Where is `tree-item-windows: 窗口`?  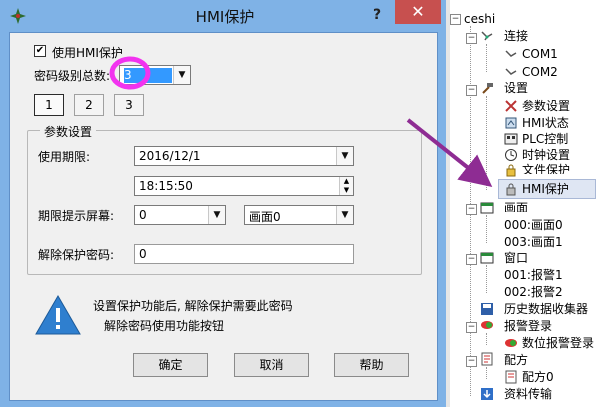 tree-item-windows: 窗口 is located at coordinates (516, 258).